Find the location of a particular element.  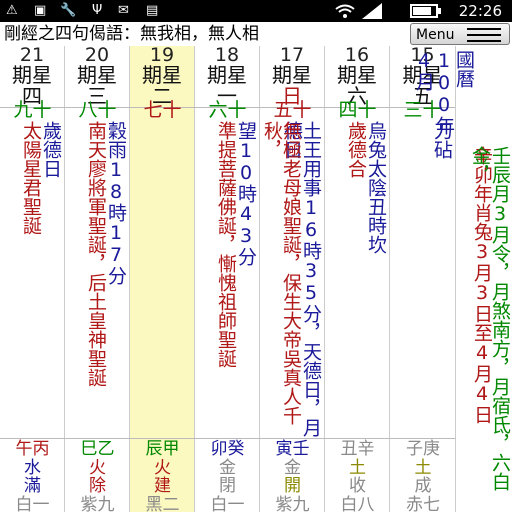

day-event: 準提菩薩佛誕，慚愧祖師聖誕 is located at coordinates (226, 244).